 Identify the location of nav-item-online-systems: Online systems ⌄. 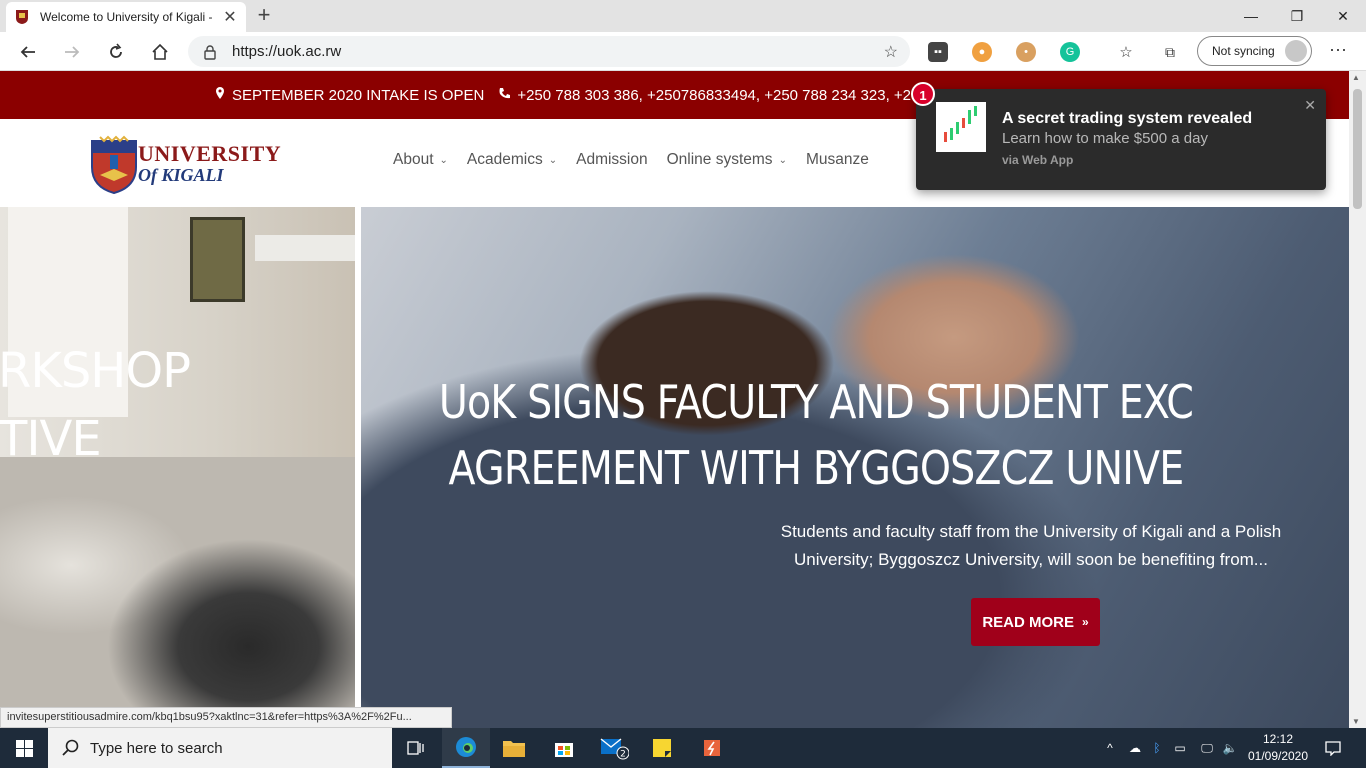
(727, 160).